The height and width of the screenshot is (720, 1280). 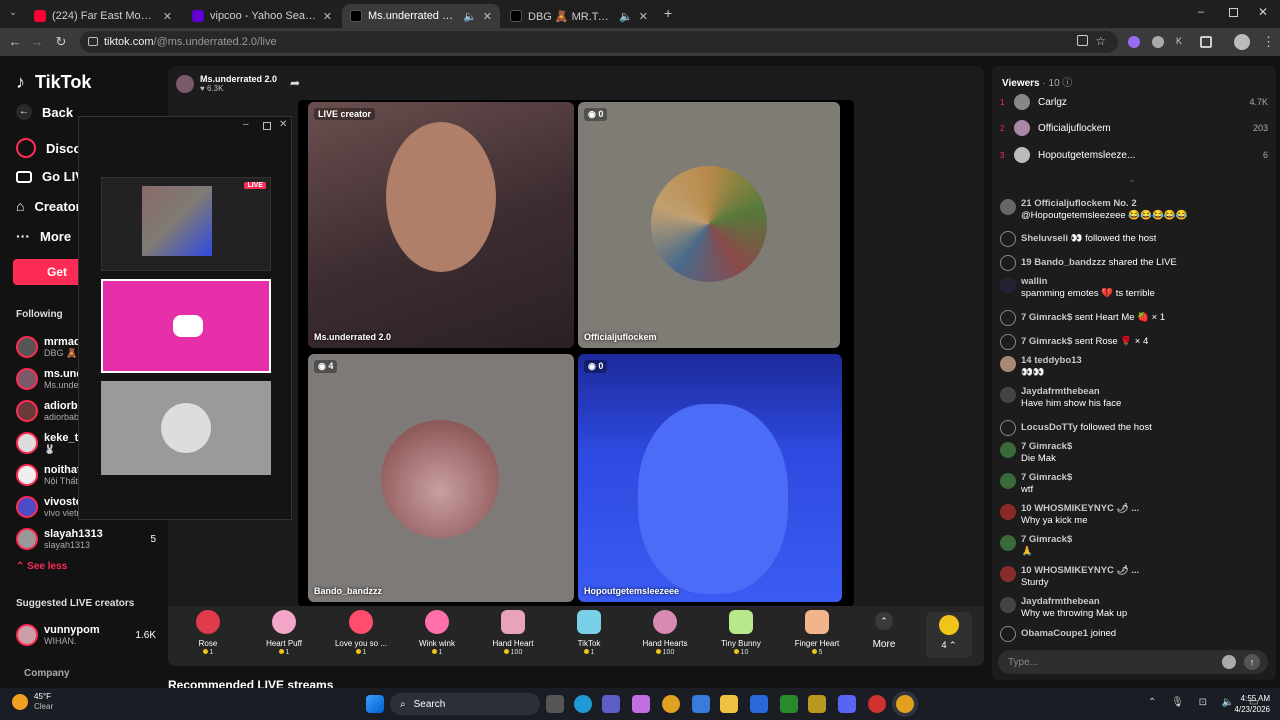 What do you see at coordinates (267, 126) in the screenshot?
I see `popup-restore-button` at bounding box center [267, 126].